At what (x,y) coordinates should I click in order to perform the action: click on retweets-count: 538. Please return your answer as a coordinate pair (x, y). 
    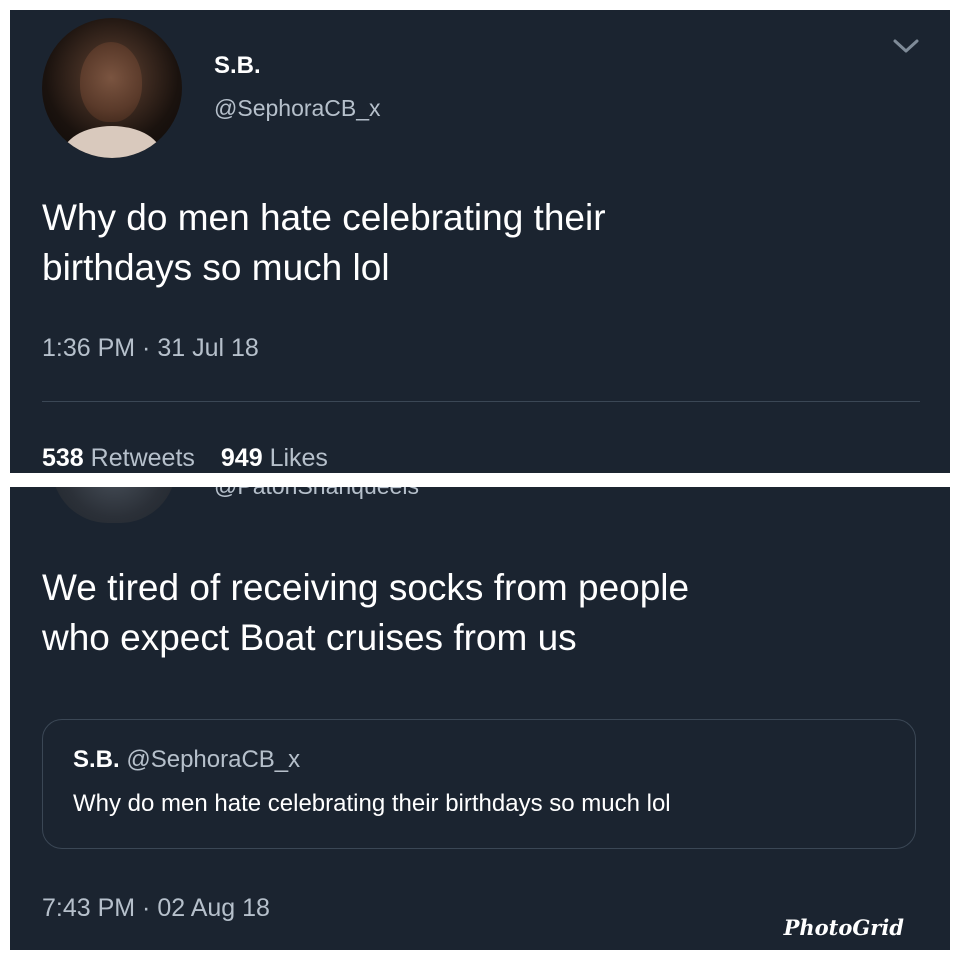
    Looking at the image, I should click on (63, 458).